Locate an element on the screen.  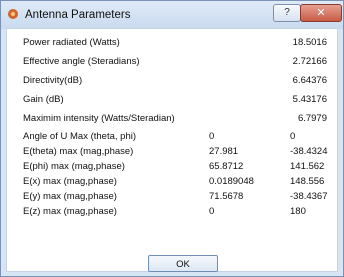
pair-value-1: 71.5678 is located at coordinates (226, 196).